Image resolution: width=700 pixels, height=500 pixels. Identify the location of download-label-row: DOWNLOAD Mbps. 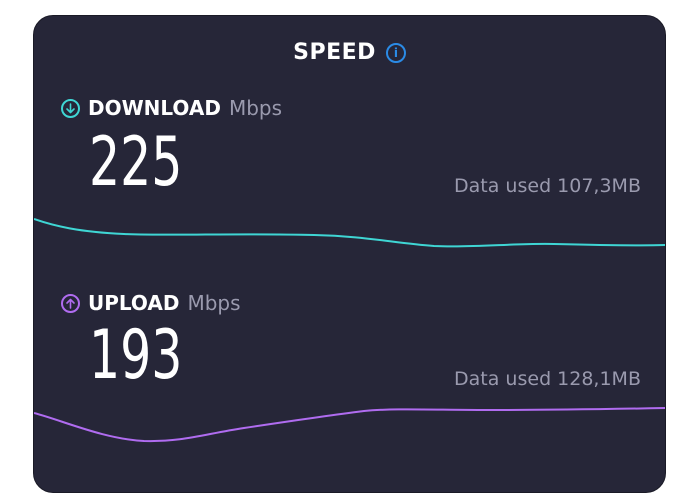
(171, 108).